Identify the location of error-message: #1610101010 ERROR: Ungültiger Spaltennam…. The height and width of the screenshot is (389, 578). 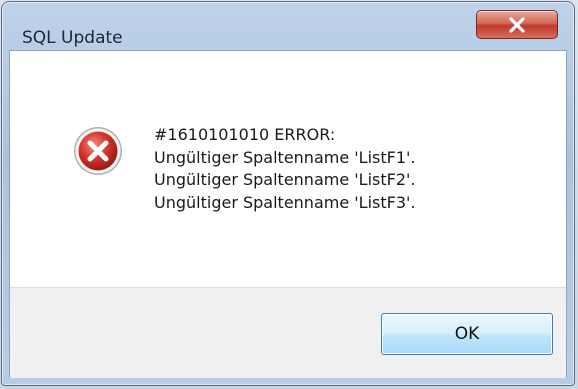
(285, 169).